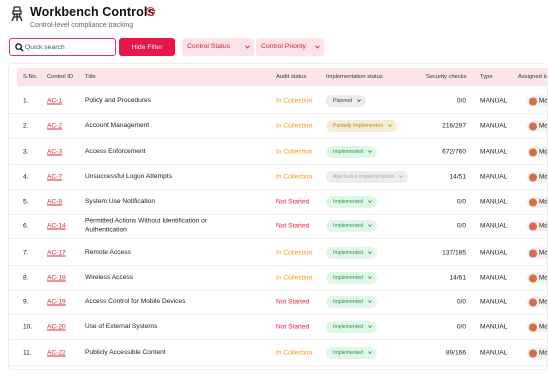 This screenshot has height=380, width=548. Describe the element at coordinates (108, 252) in the screenshot. I see `control-title: Remote Access` at that location.